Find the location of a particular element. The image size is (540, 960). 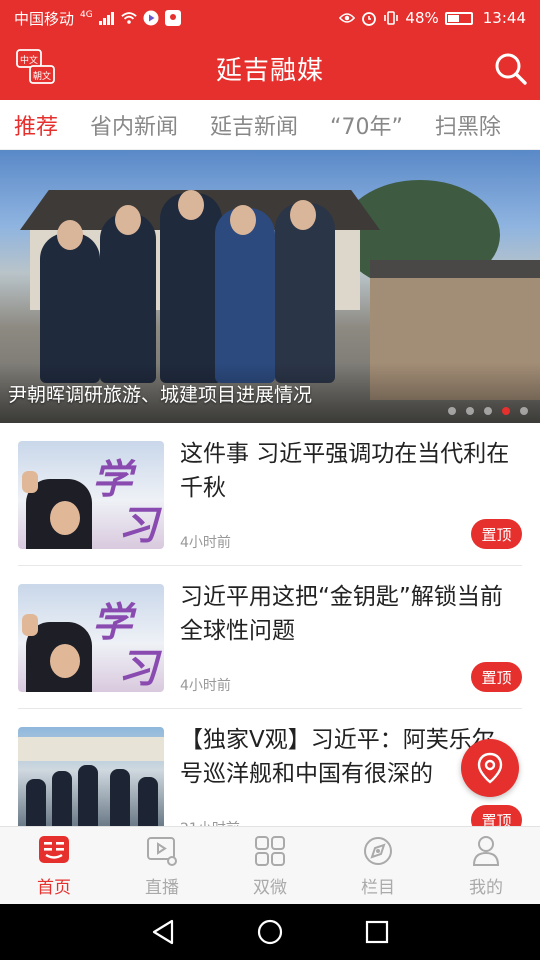

grid-icon is located at coordinates (270, 851).